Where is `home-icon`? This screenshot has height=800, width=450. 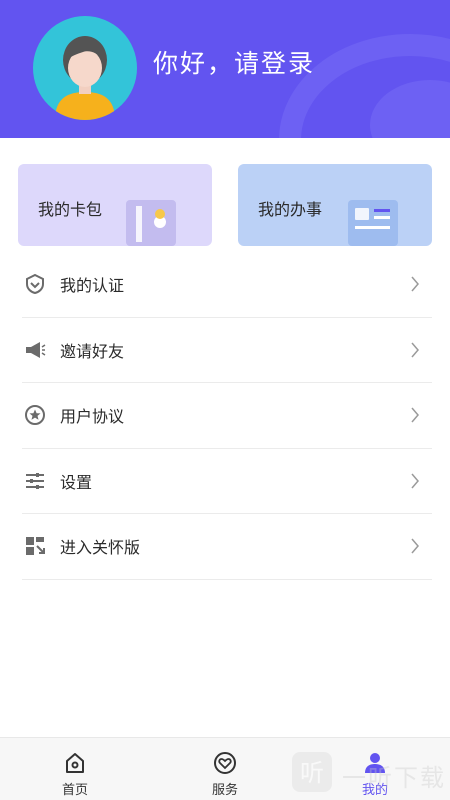
home-icon is located at coordinates (75, 763).